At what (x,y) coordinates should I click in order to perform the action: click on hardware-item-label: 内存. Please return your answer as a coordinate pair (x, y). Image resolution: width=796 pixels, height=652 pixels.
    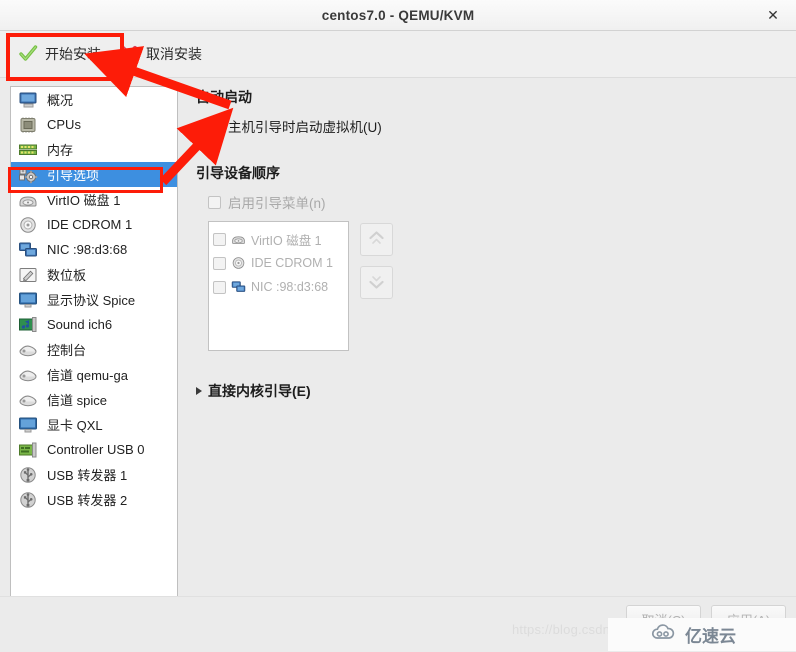
    Looking at the image, I should click on (60, 150).